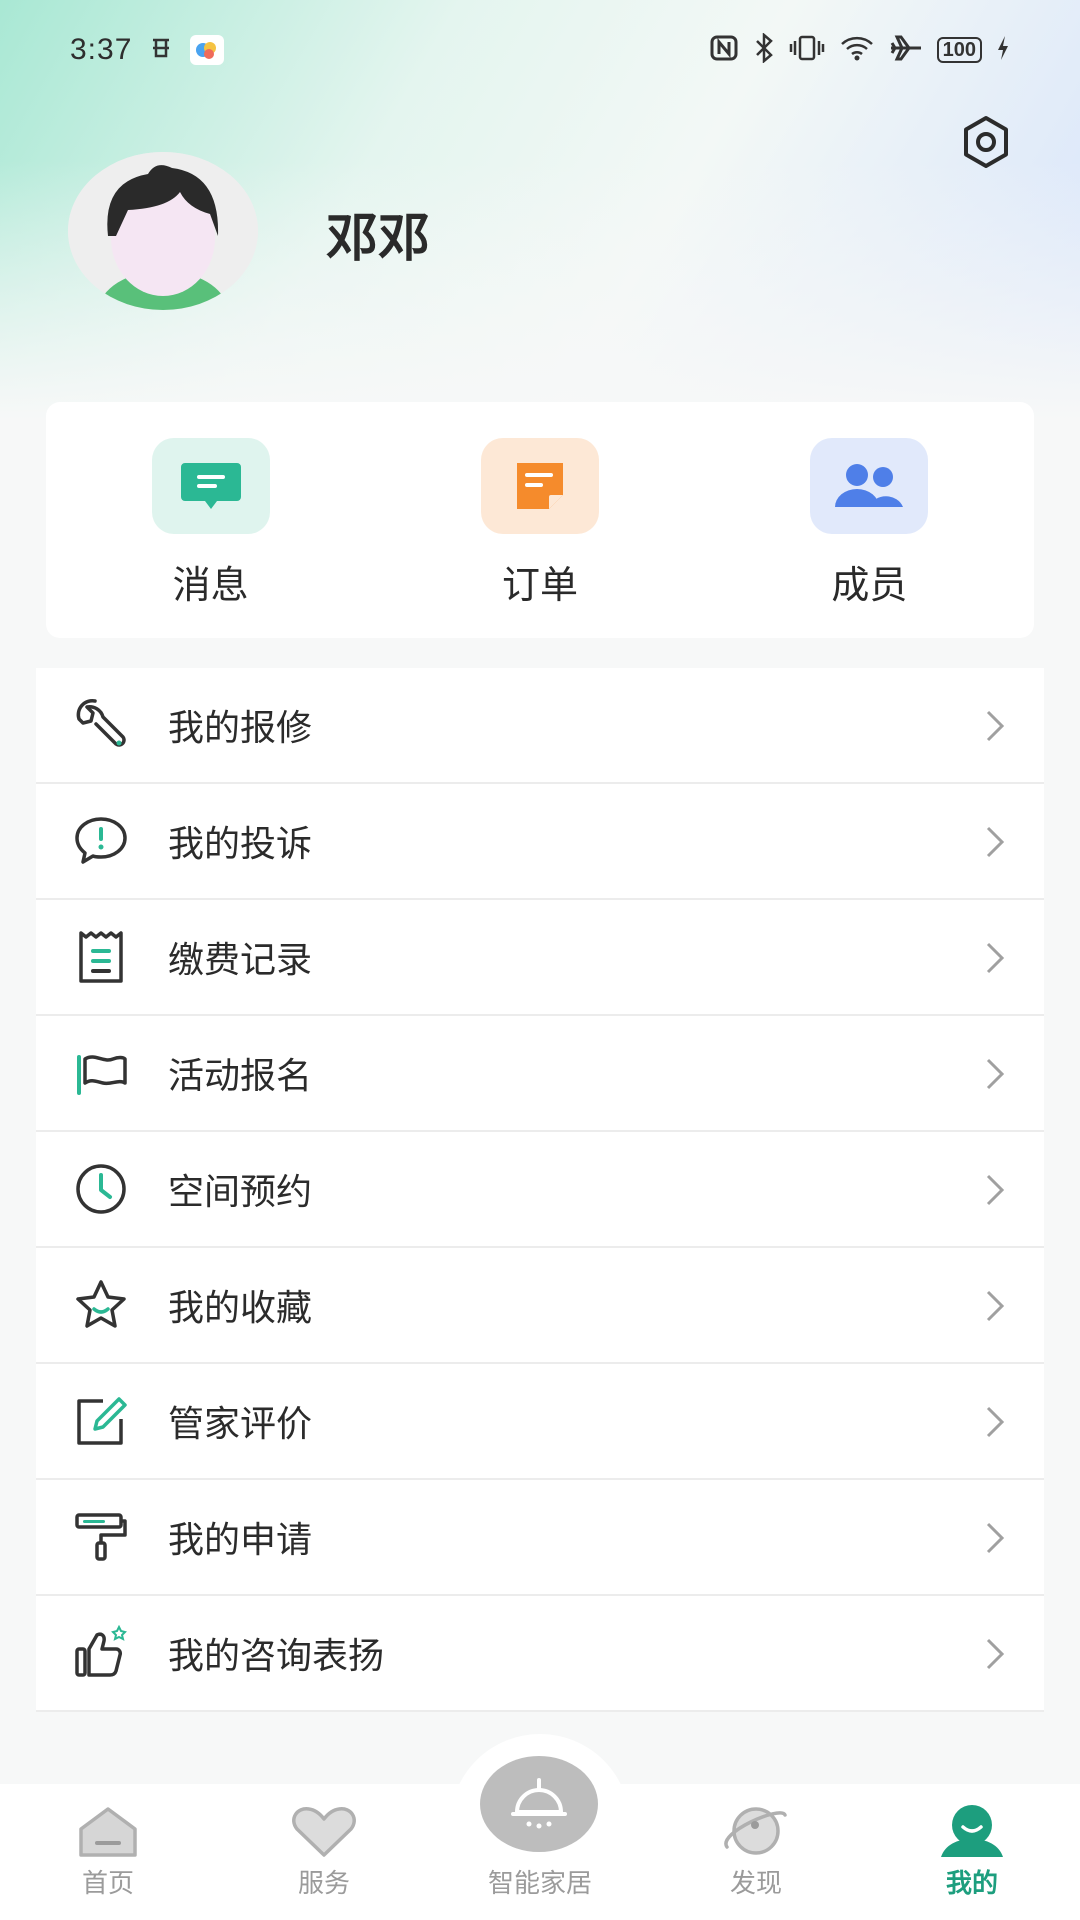  I want to click on tab-profile: 我的, so click(972, 1852).